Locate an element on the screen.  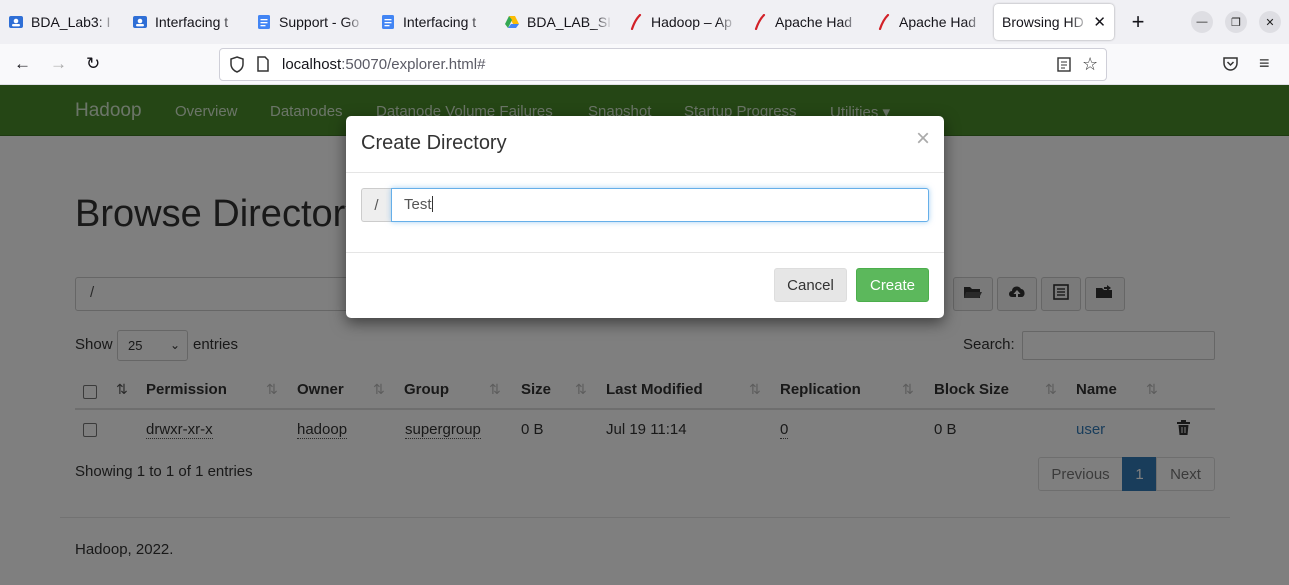
url-path: :50070/explorer.html# is located at coordinates (413, 64).